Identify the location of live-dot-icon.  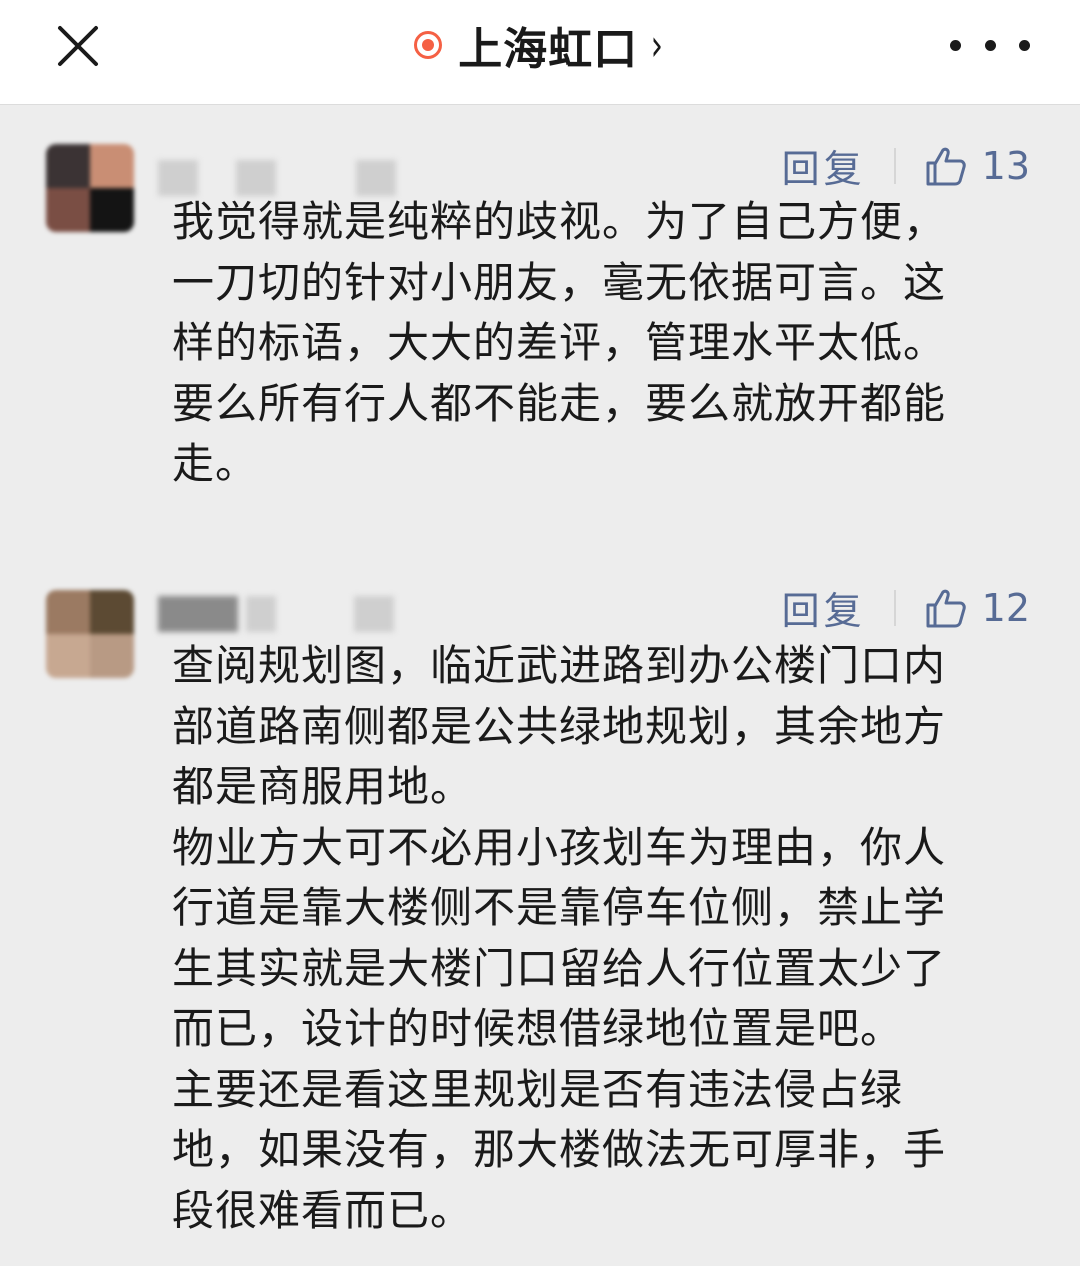
(428, 45).